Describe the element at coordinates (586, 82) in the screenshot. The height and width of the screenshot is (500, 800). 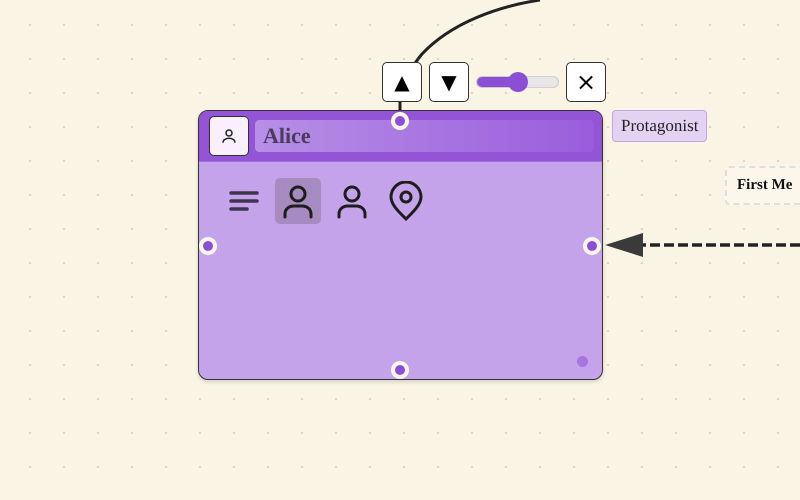
I see `close-button: ×` at that location.